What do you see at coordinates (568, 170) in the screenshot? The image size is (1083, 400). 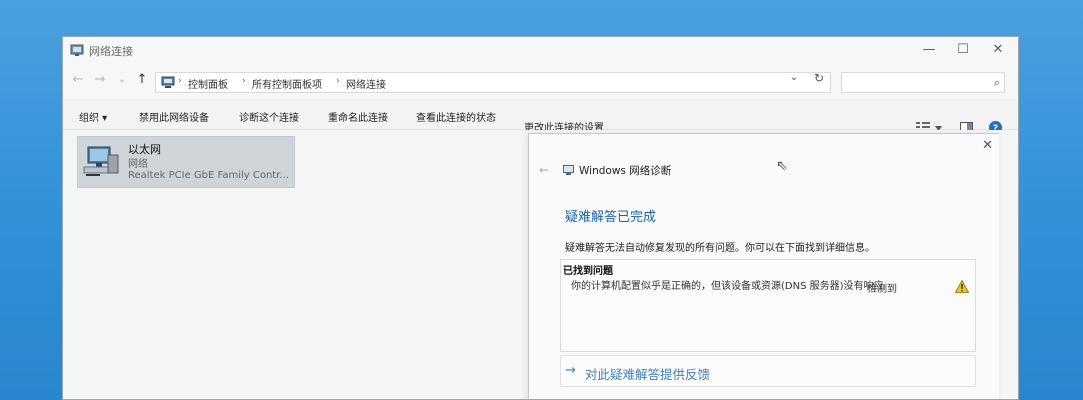 I see `network-diagnostics-icon` at bounding box center [568, 170].